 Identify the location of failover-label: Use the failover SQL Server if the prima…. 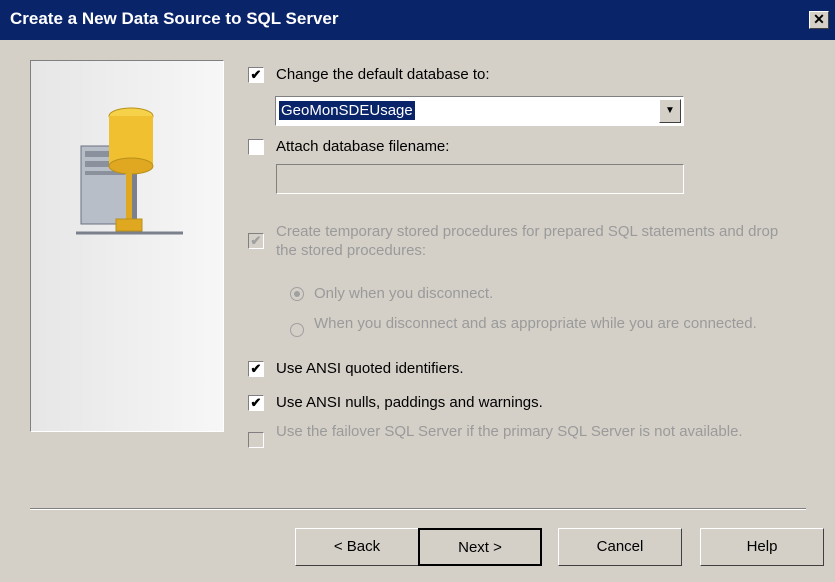
(509, 431).